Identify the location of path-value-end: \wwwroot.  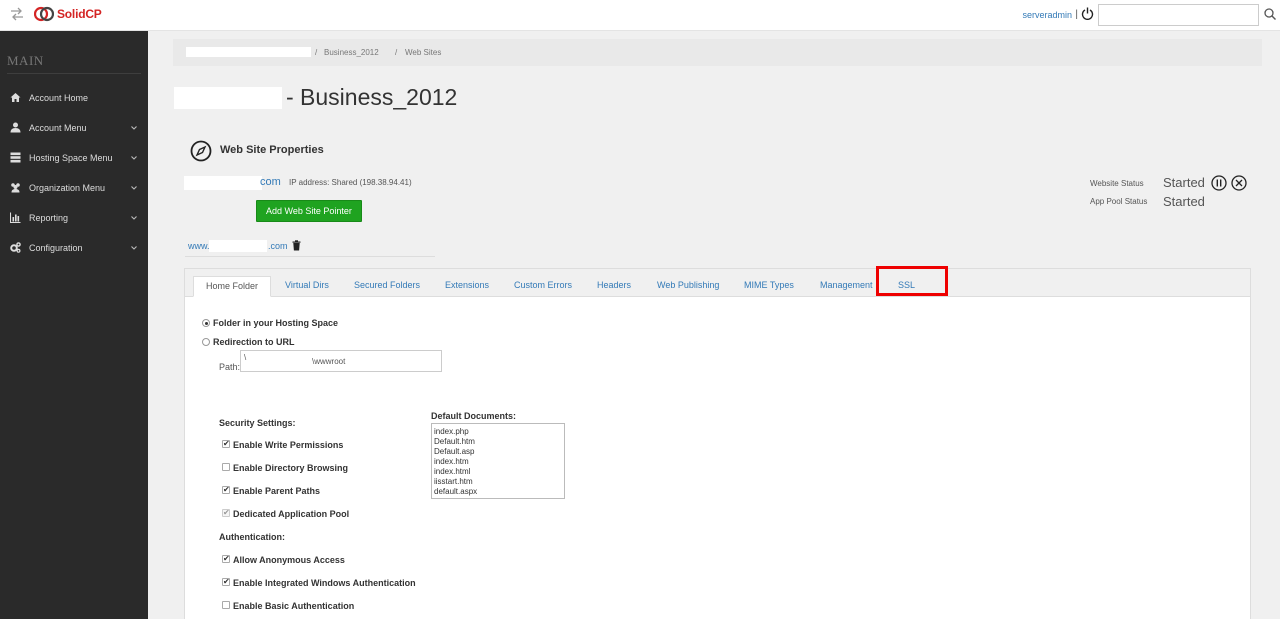
(329, 361).